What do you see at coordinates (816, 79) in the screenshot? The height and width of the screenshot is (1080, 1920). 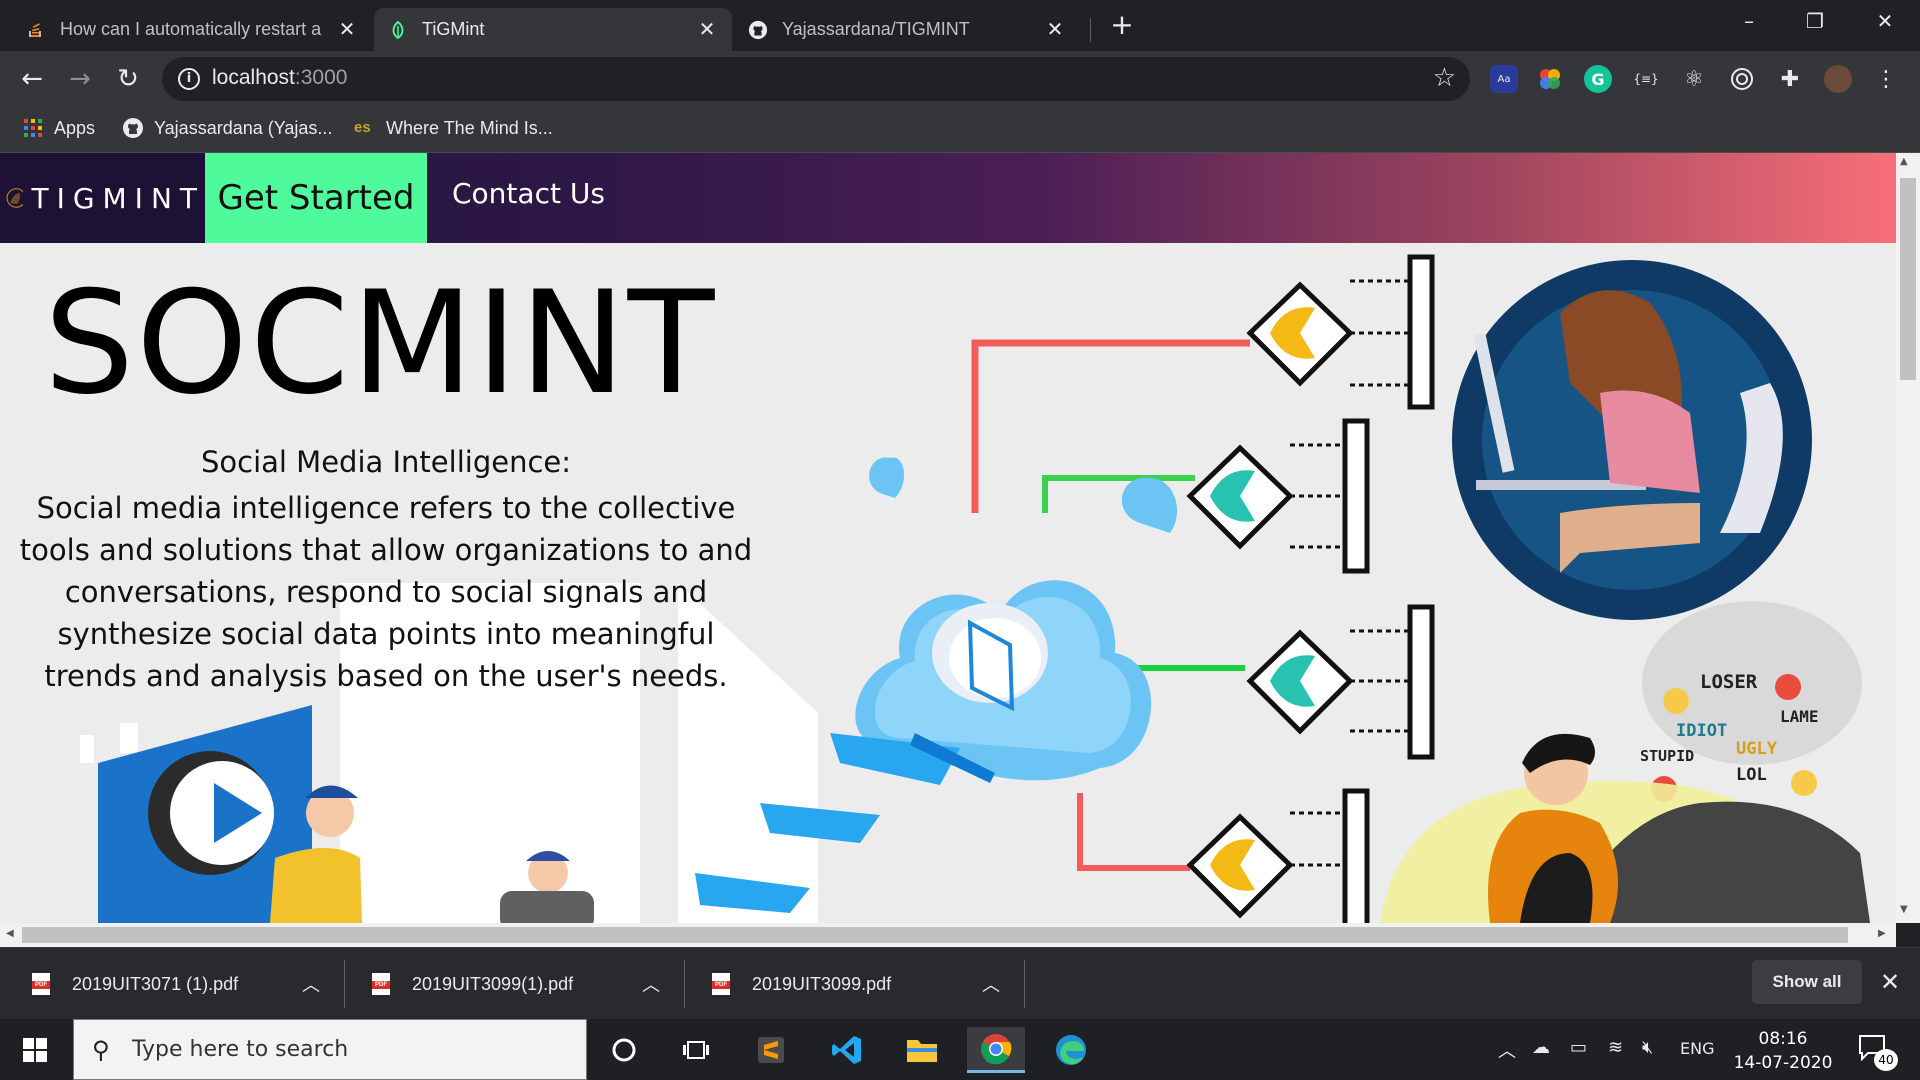 I see `address-bar: i localhost:3000 ☆` at bounding box center [816, 79].